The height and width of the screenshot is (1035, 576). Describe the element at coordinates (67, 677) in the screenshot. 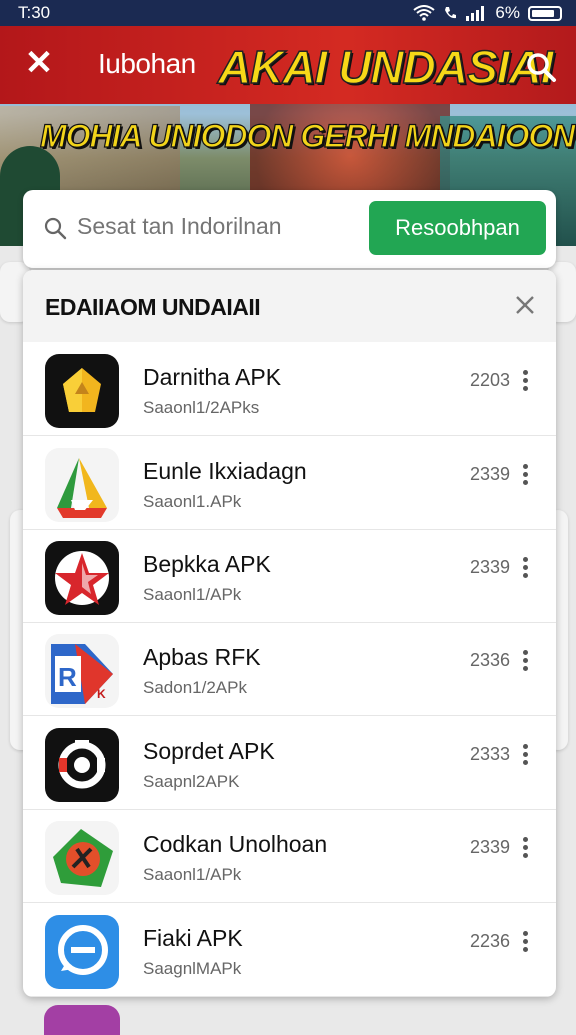

I see `svg-text: R` at that location.